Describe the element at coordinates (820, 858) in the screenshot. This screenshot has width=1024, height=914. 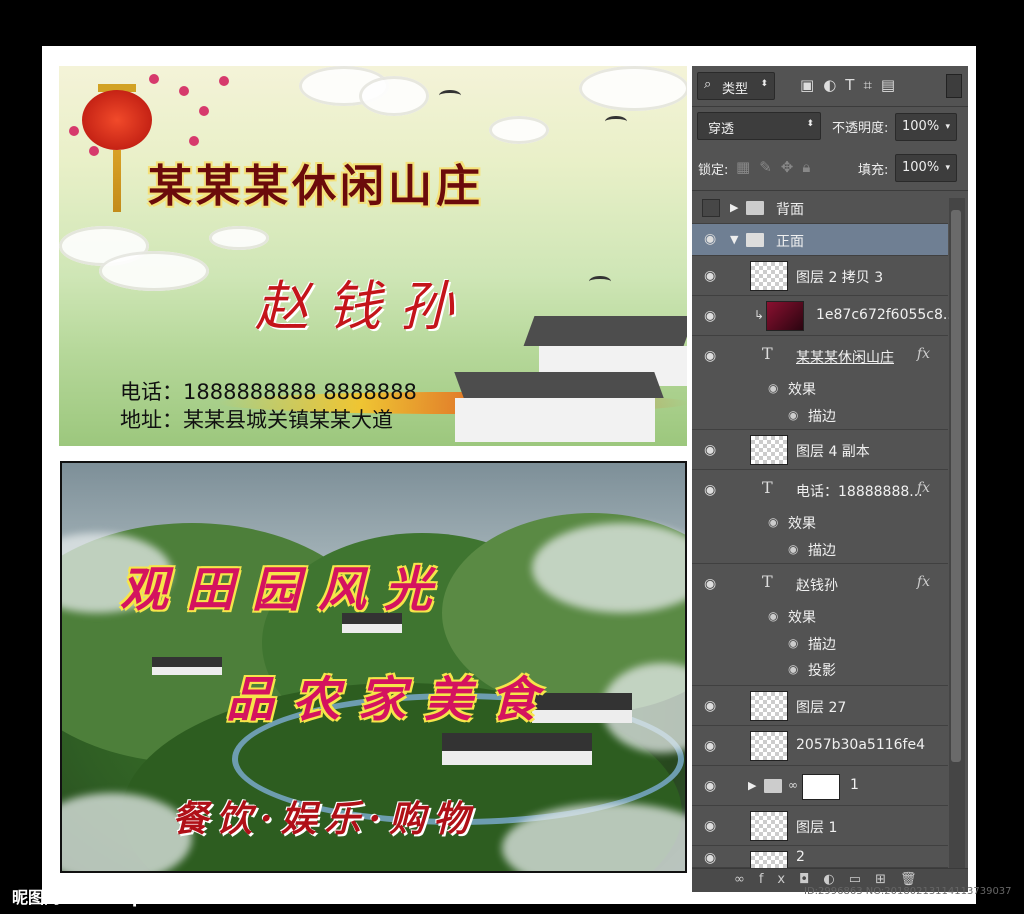
I see `layer-row: ◉ 2` at that location.